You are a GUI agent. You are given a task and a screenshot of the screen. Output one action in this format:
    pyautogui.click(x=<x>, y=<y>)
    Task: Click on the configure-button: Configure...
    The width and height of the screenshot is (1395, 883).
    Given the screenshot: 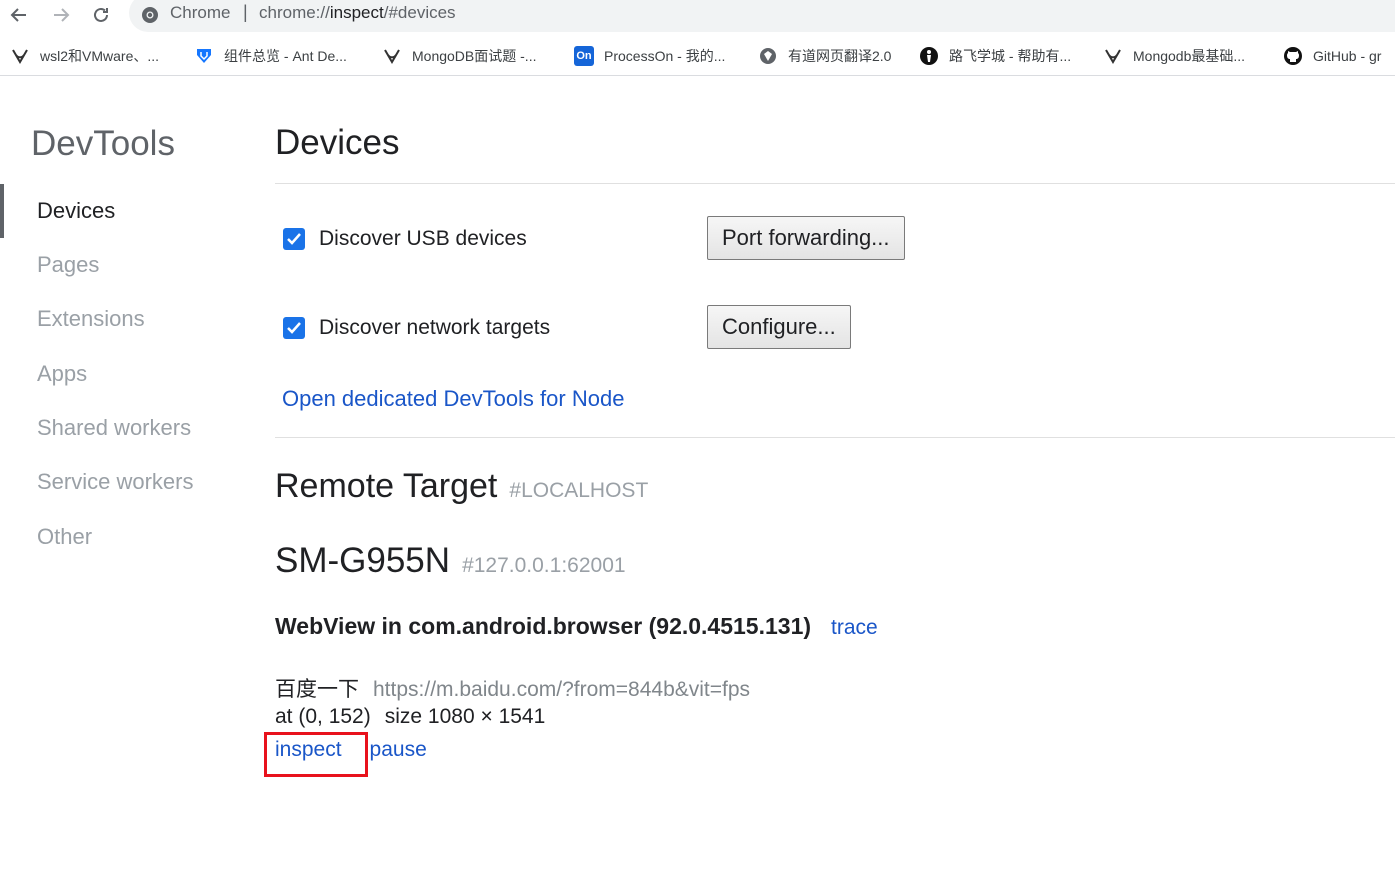 What is the action you would take?
    pyautogui.click(x=779, y=327)
    